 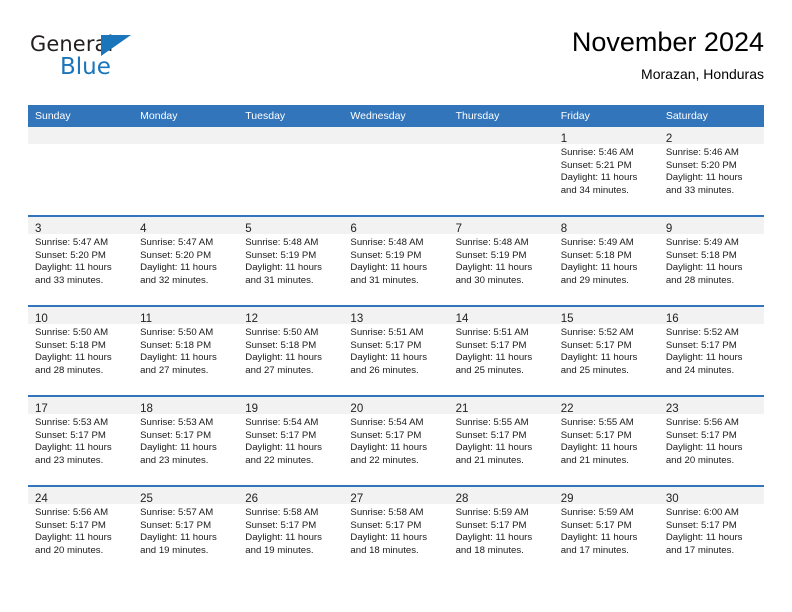 What do you see at coordinates (281, 255) in the screenshot?
I see `day-info-line: Sunset: 5:19 PM` at bounding box center [281, 255].